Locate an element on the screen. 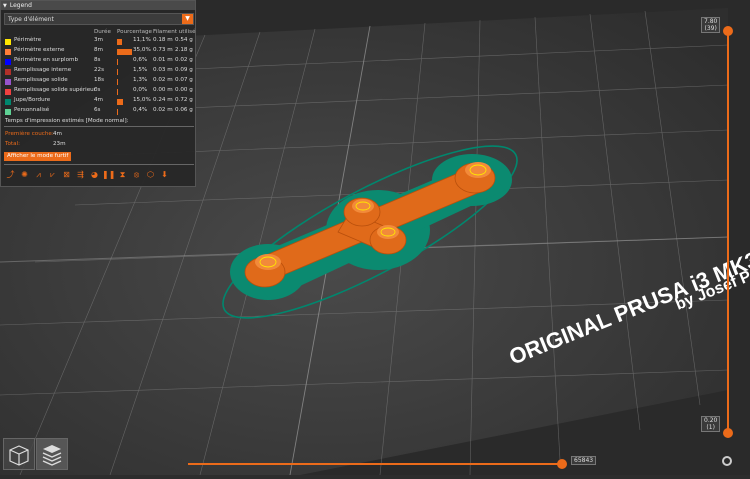 The height and width of the screenshot is (479, 750). retractions-icon: ⩘ is located at coordinates (38, 174).